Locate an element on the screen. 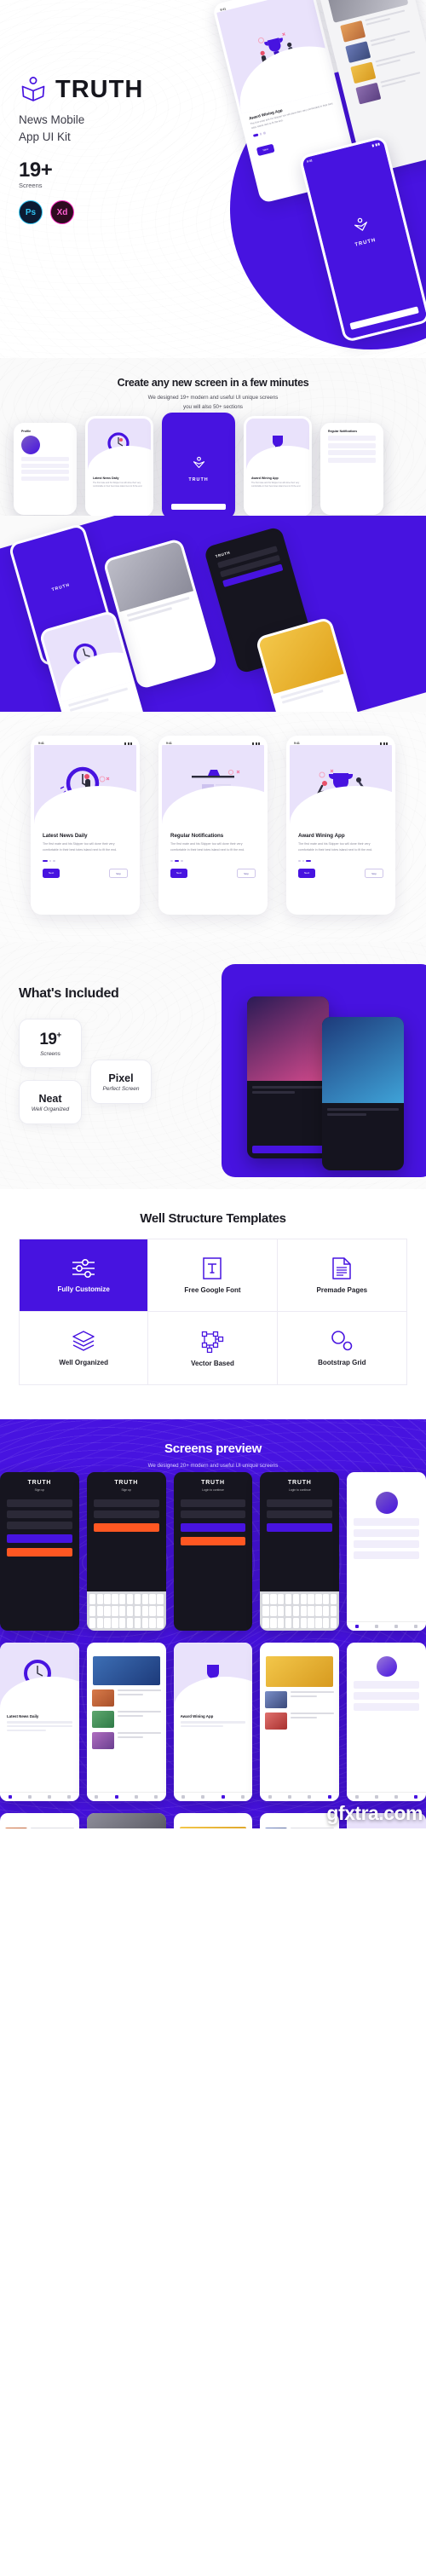  adobe-xd-badge: Xd is located at coordinates (62, 212).